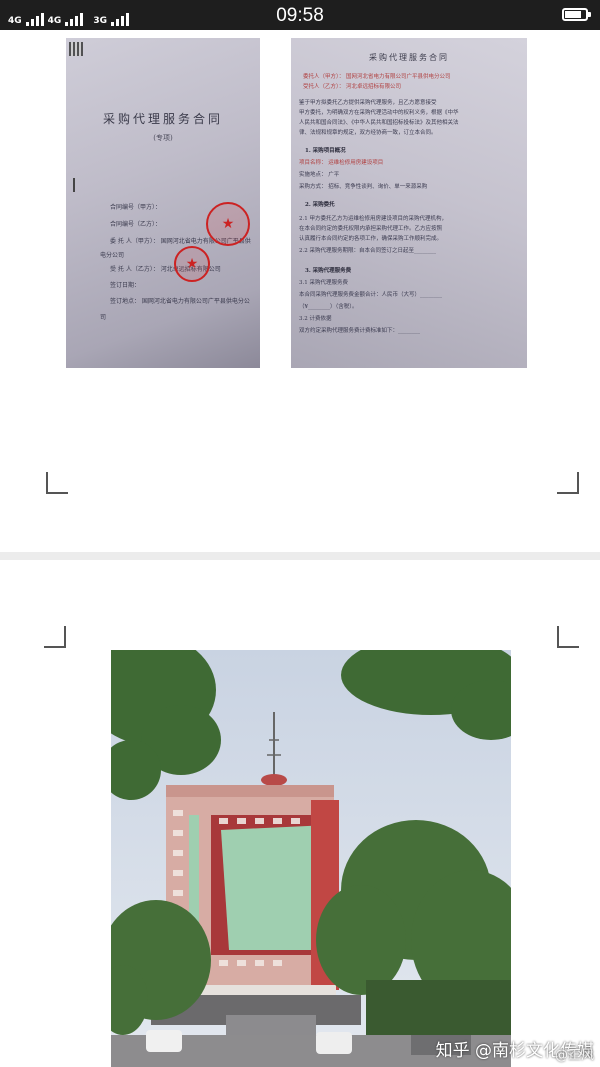 This screenshot has height=1067, width=600. I want to click on battery-level, so click(573, 14).